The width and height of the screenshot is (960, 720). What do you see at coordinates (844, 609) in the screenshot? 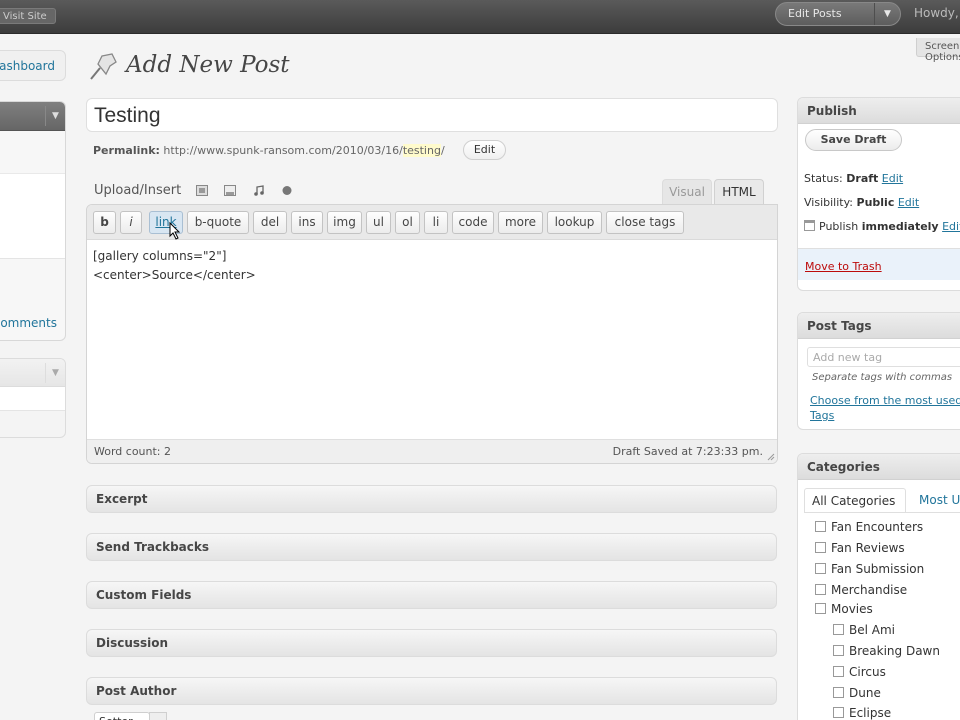
I see `category-item: Movies` at bounding box center [844, 609].